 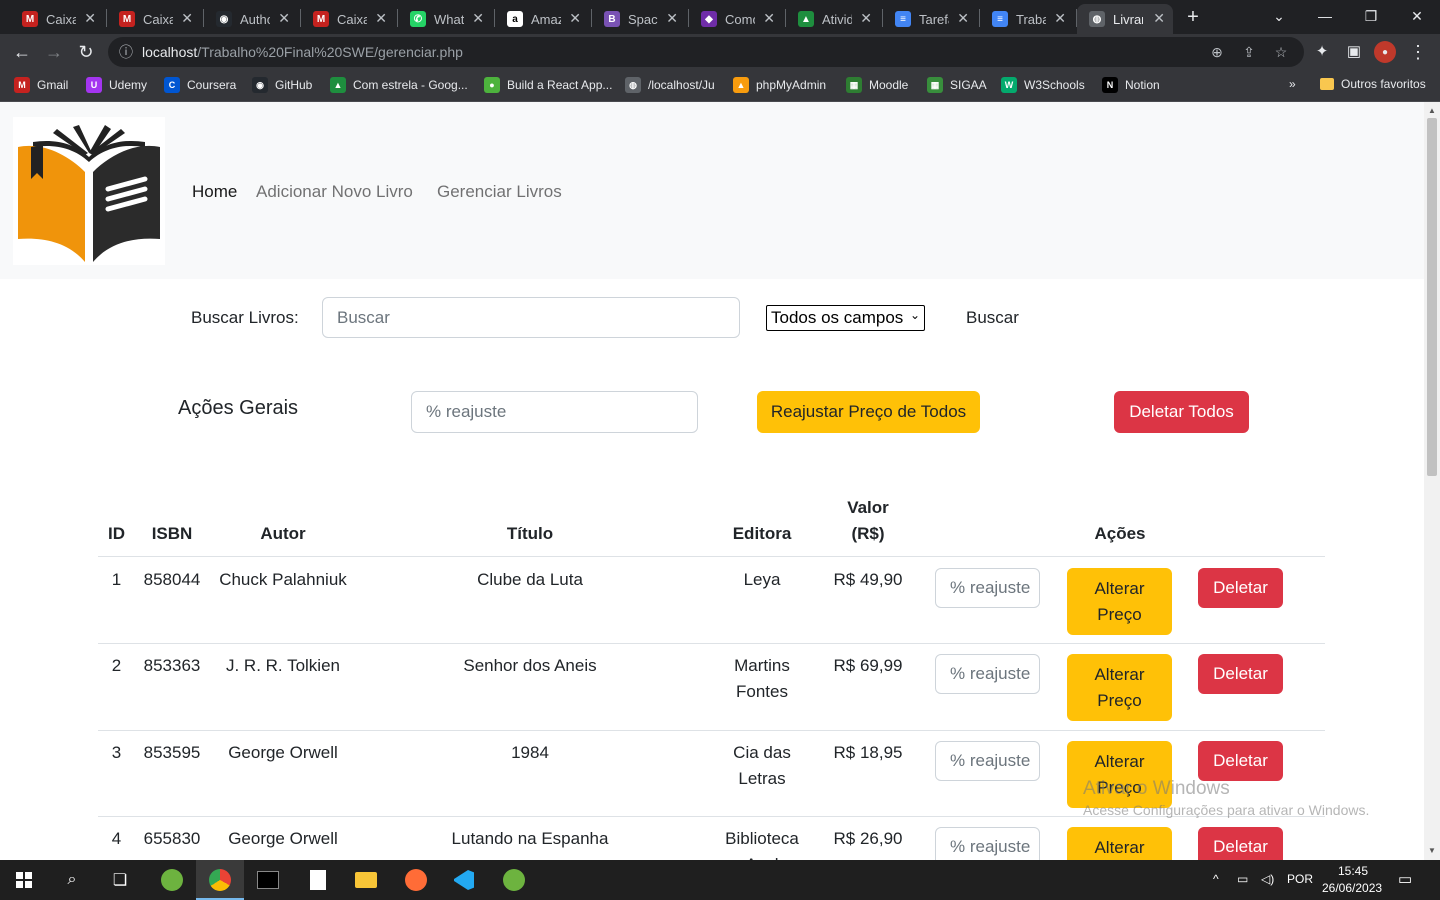 I want to click on tray-chevron-icon: ^, so click(x=1216, y=879).